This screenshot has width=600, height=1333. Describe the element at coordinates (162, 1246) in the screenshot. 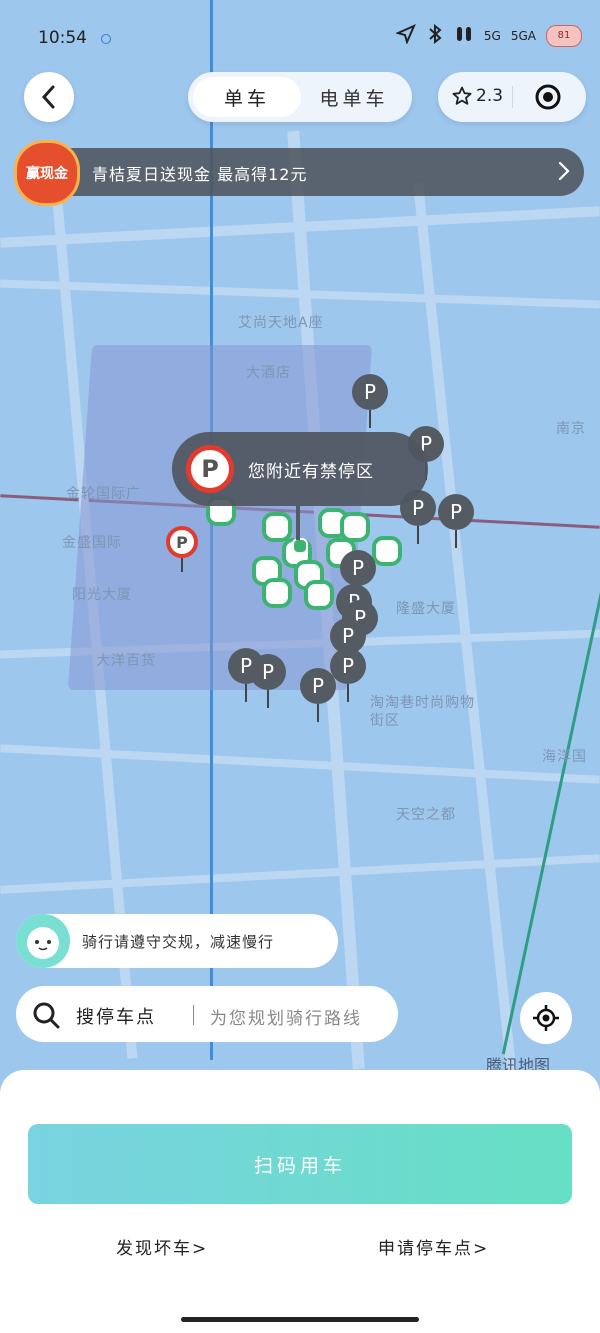

I see `report-broken-bike-link: 发现坏车>` at that location.